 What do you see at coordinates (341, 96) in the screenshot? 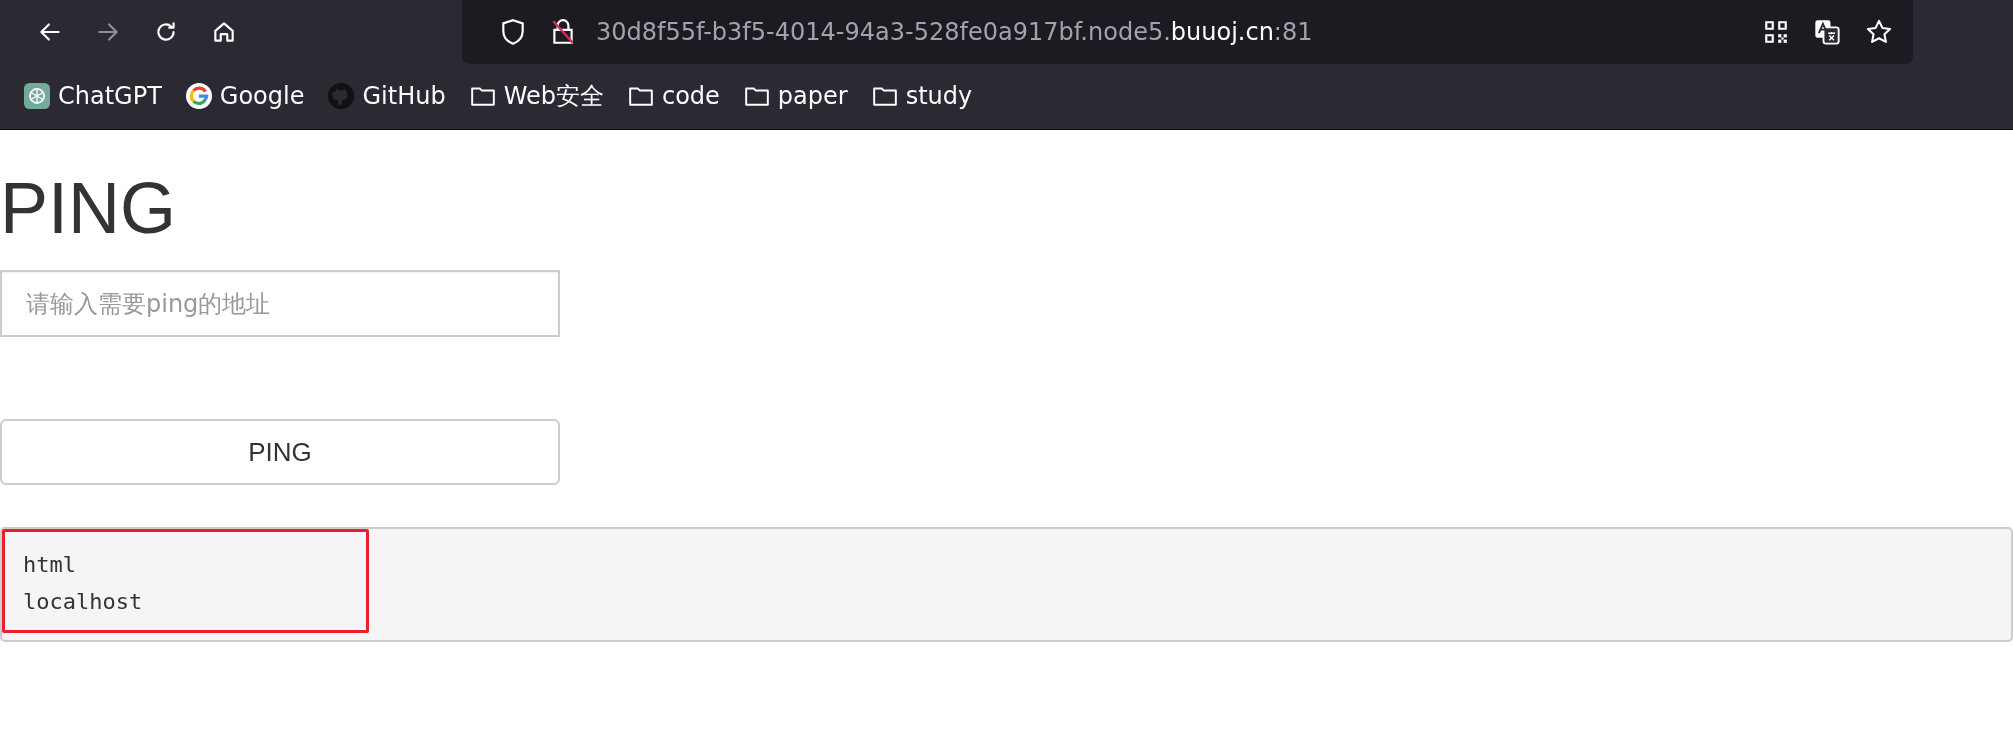
I see `cat-silhouette-icon` at bounding box center [341, 96].